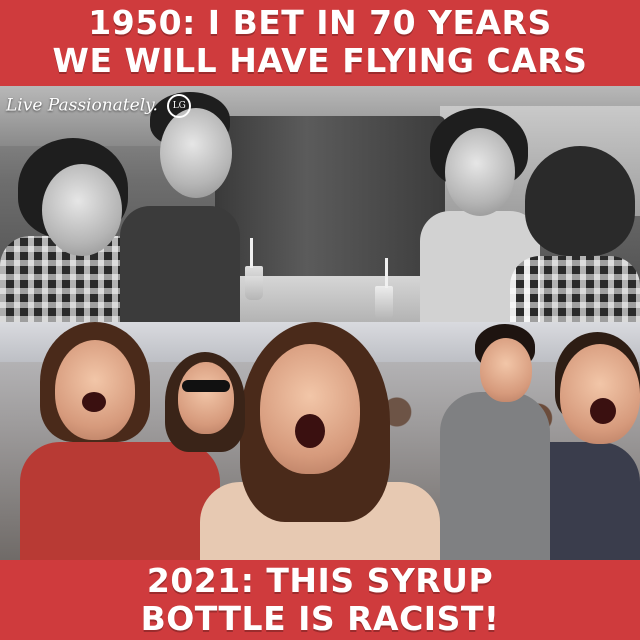  I want to click on bottom-caption: 2021: THIS SYRUP BOTTLE IS RACIST!, so click(320, 600).